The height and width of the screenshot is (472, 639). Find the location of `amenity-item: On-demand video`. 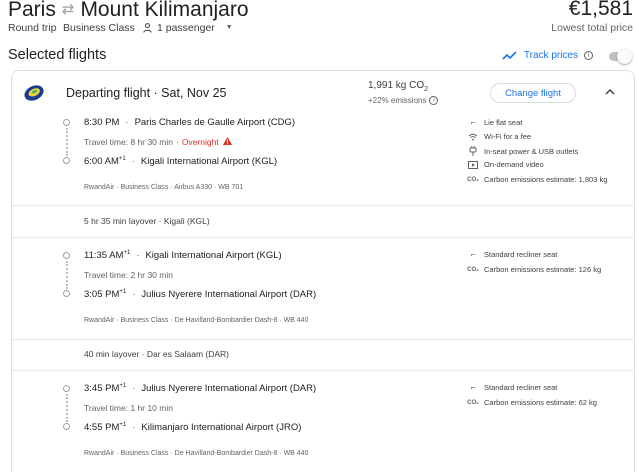

amenity-item: On-demand video is located at coordinates (506, 164).